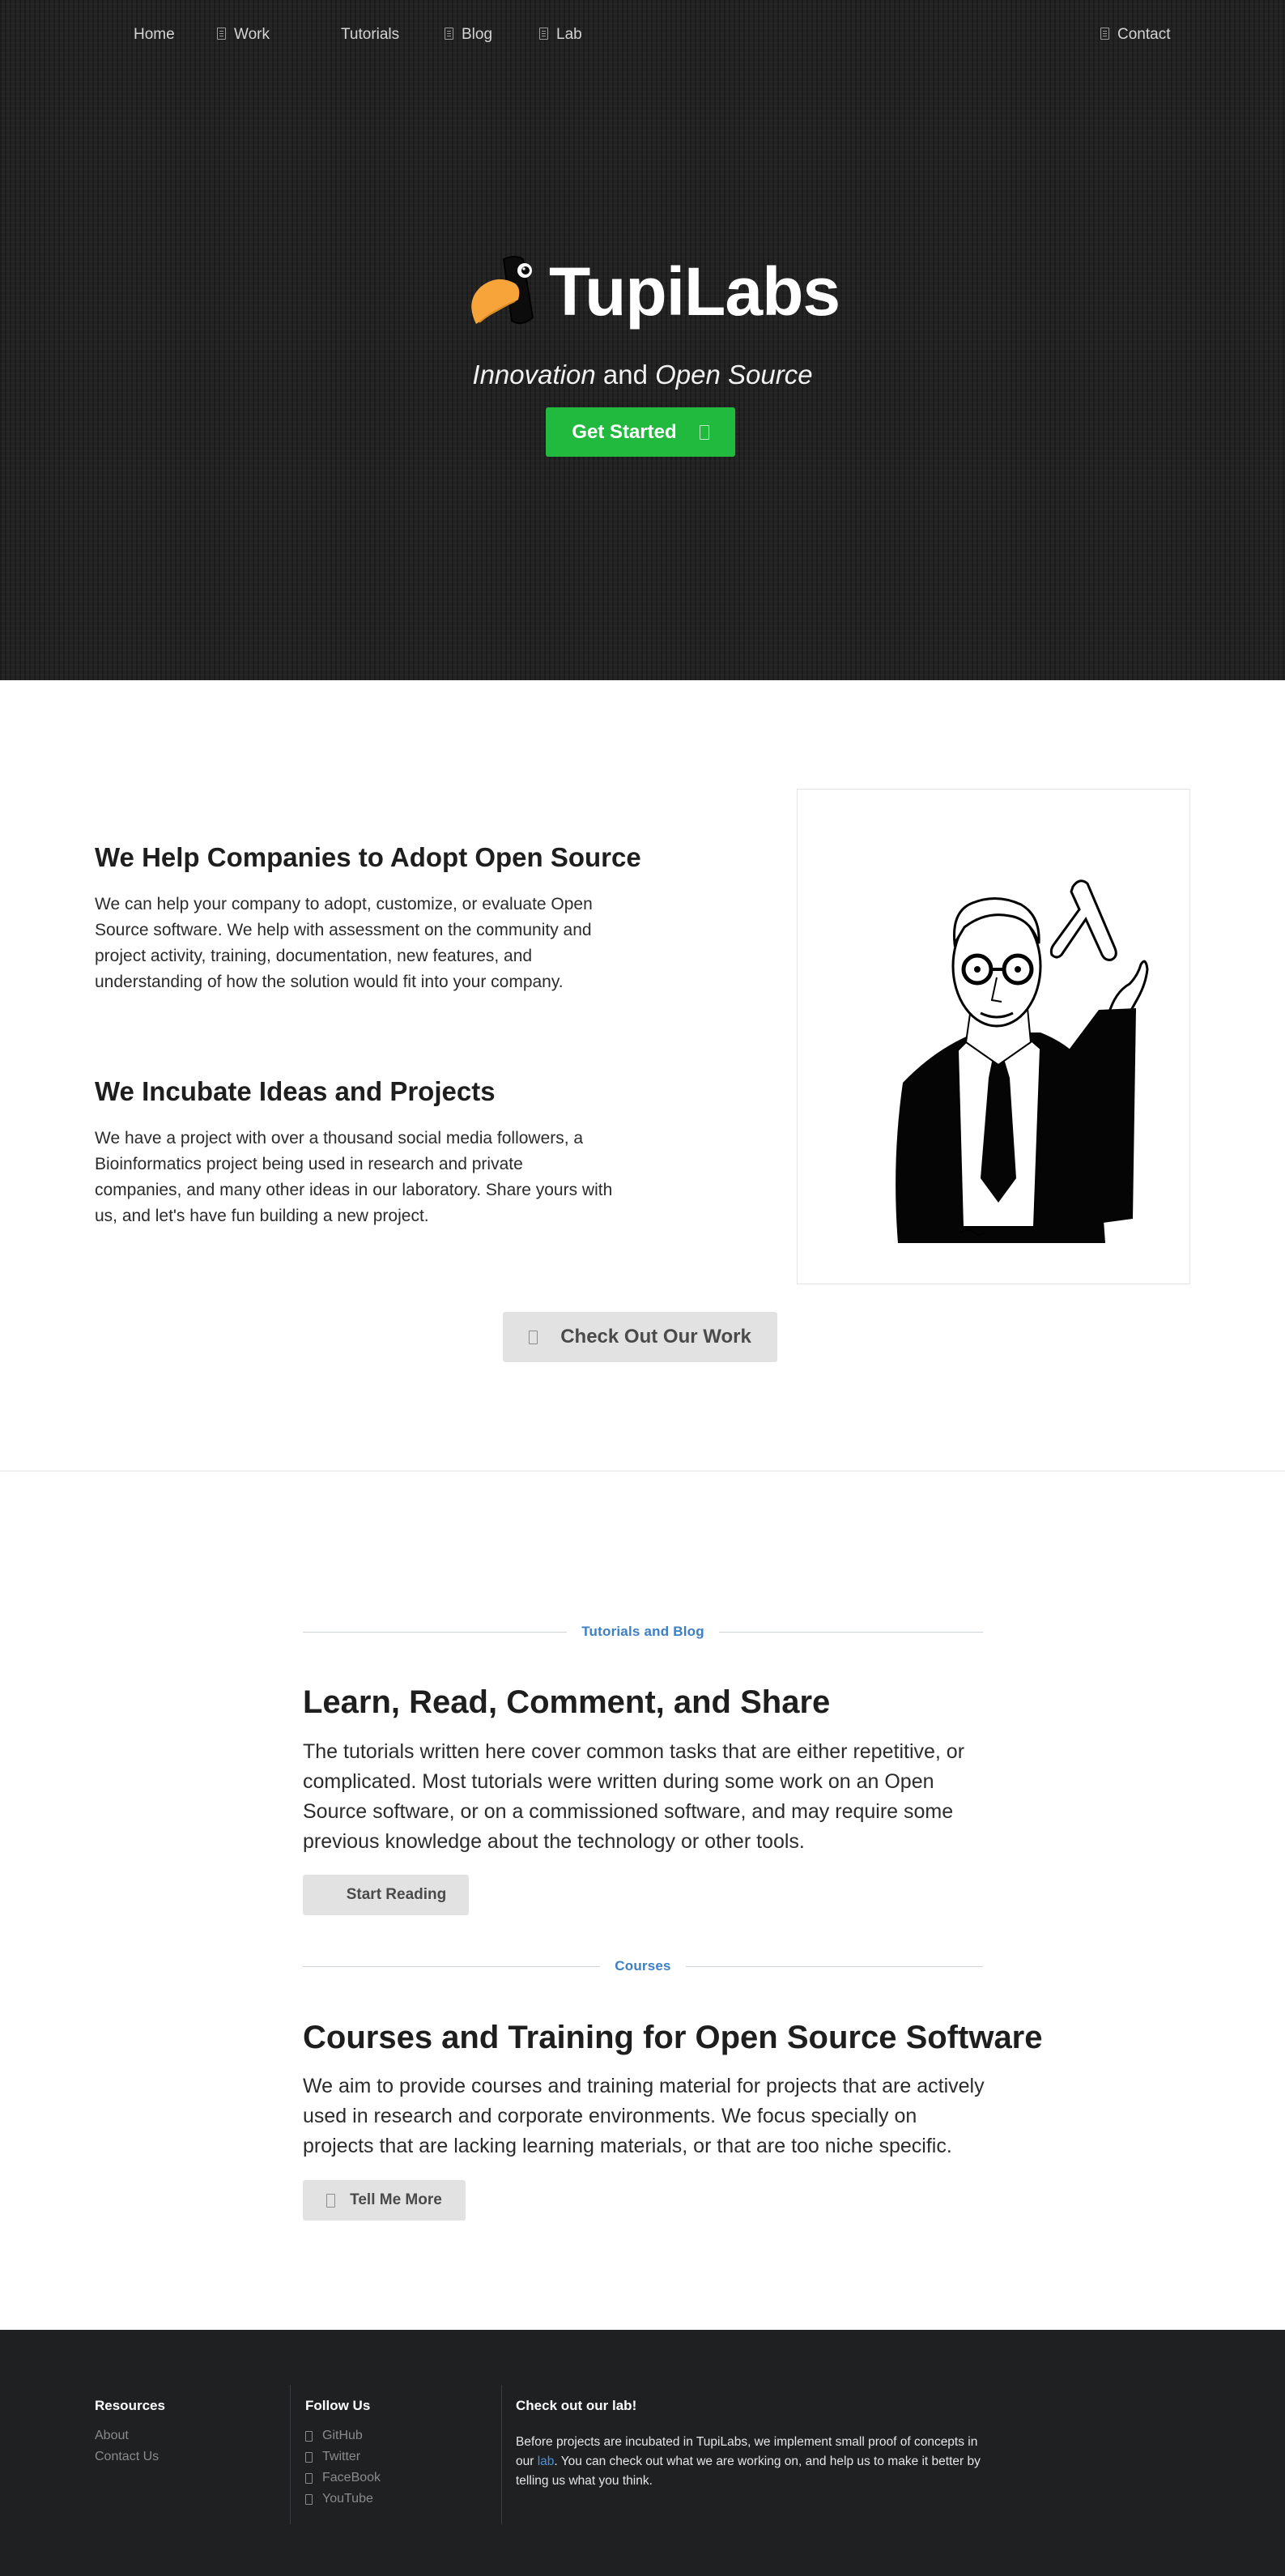  What do you see at coordinates (331, 2200) in the screenshot?
I see `graduation-cap-icon` at bounding box center [331, 2200].